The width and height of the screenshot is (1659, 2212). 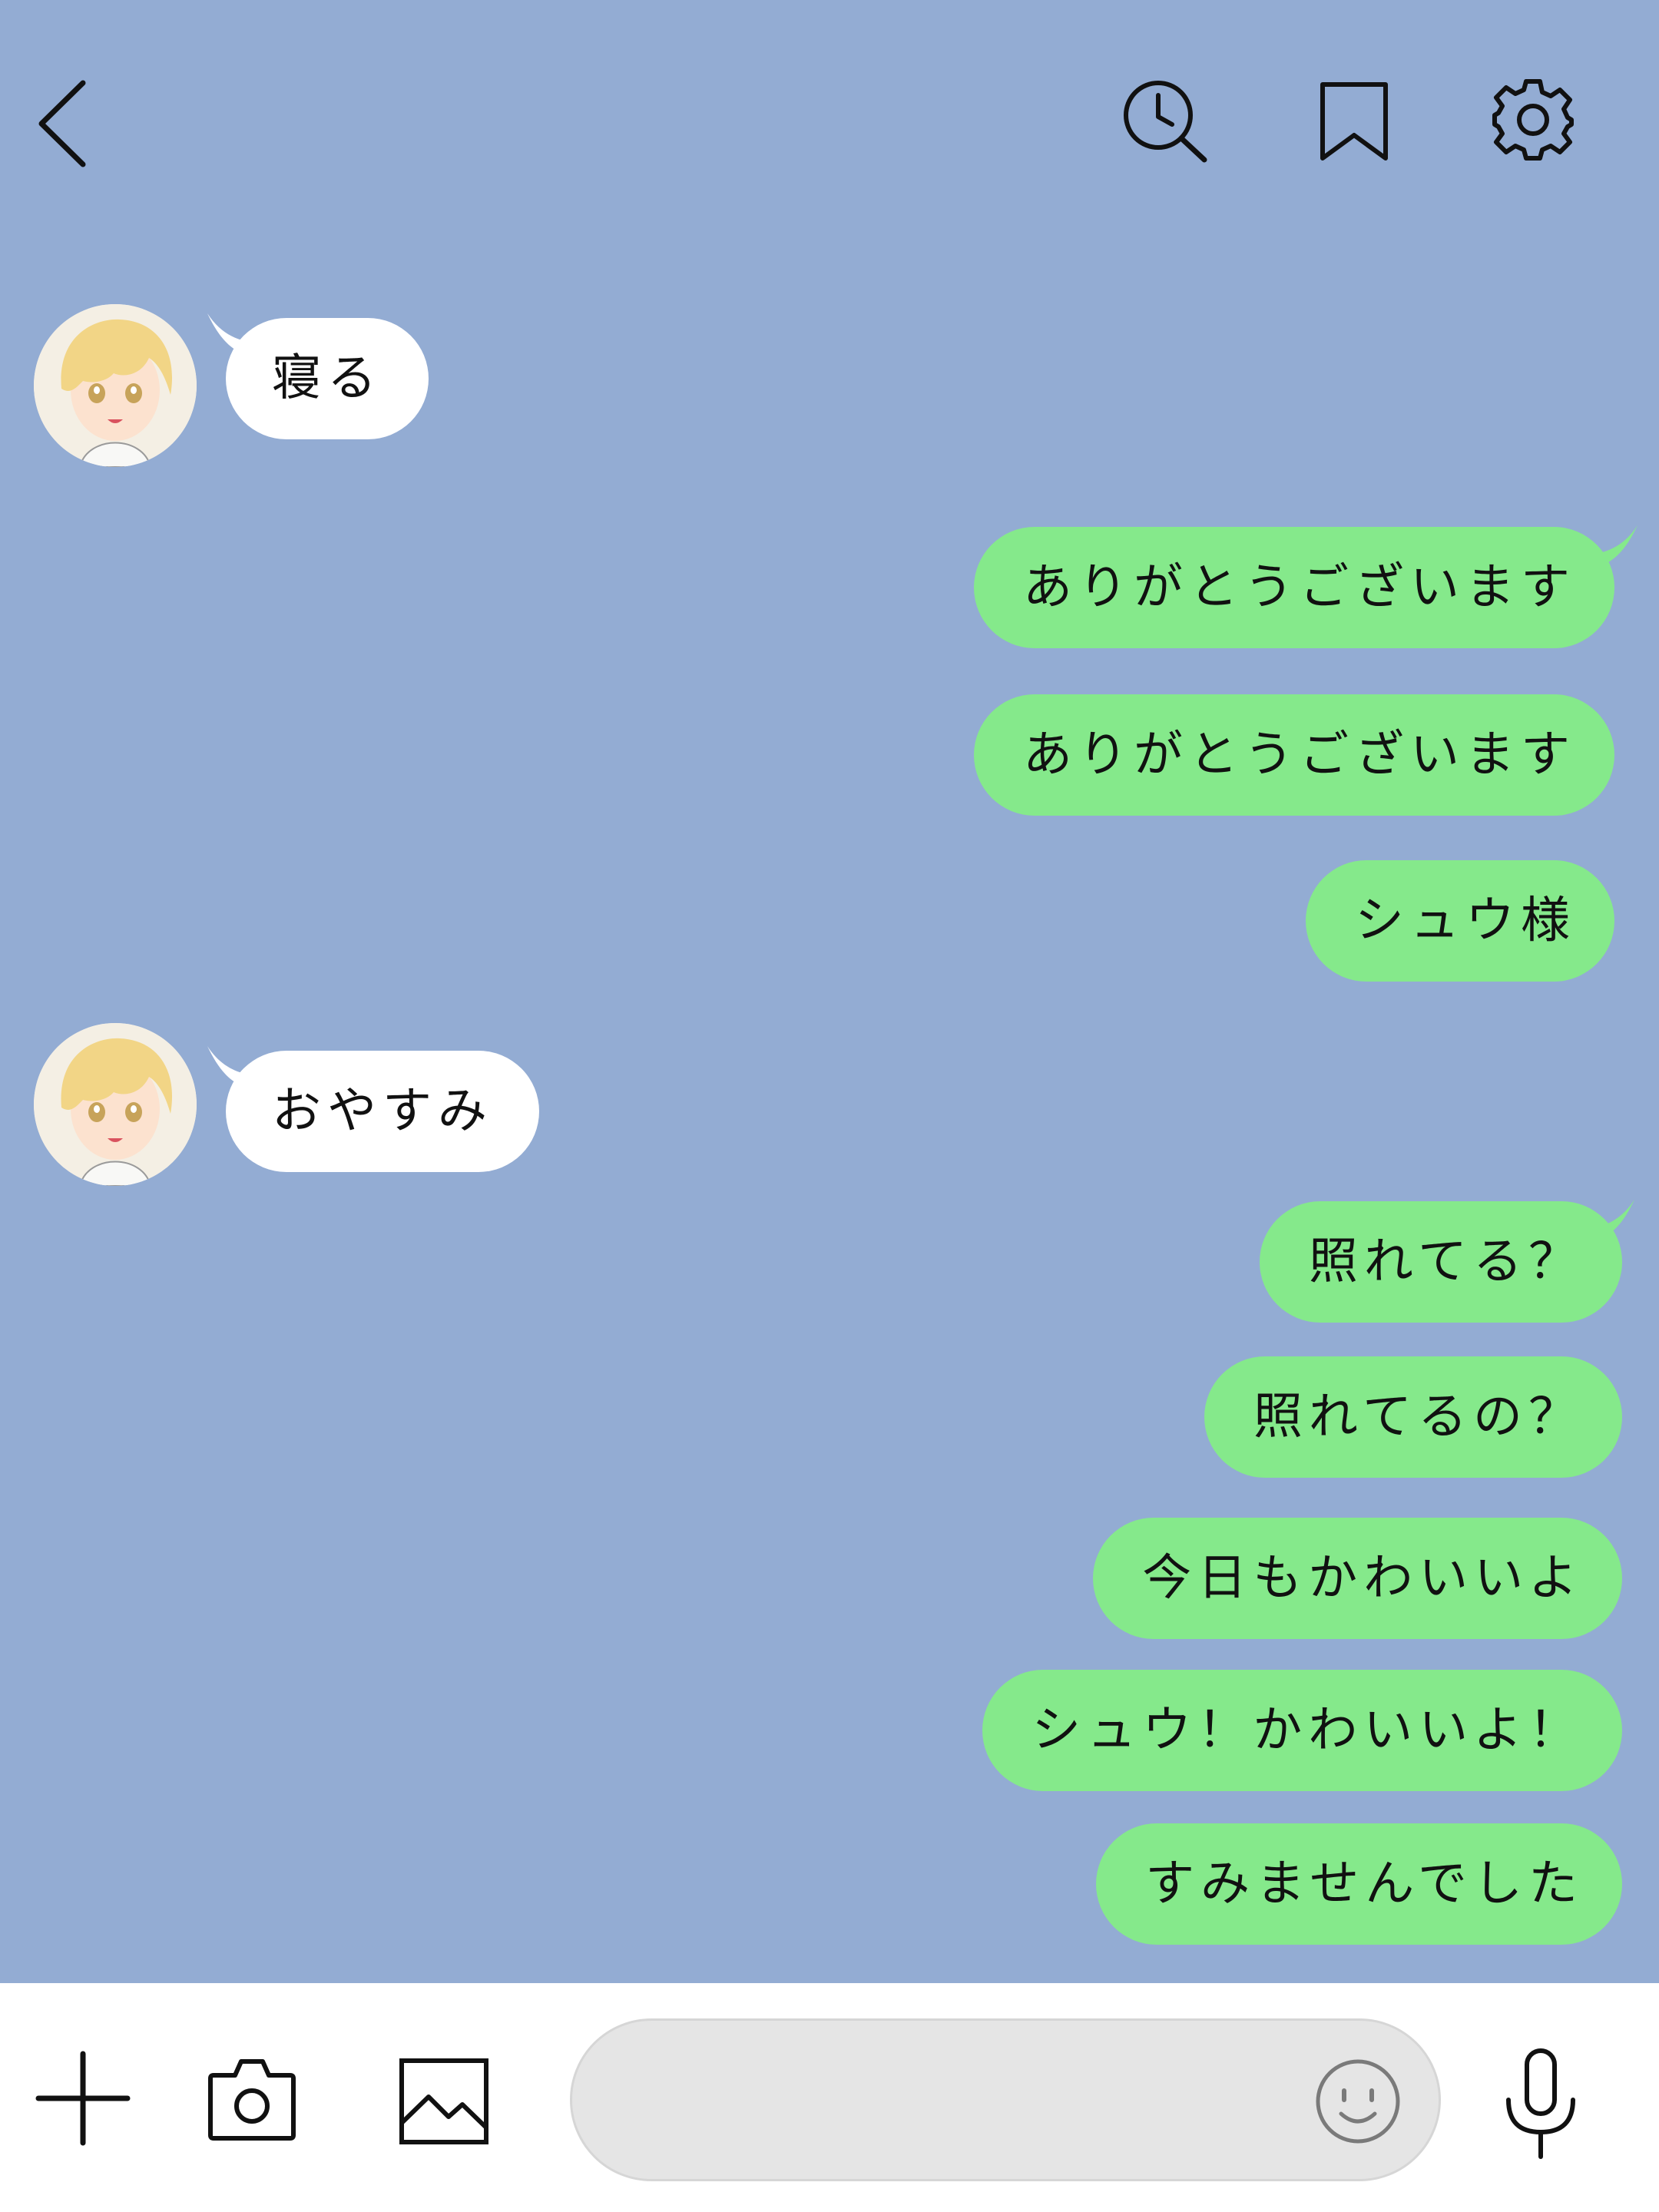 I want to click on outgoing-message-bubble: 照れてる？, so click(x=1440, y=1262).